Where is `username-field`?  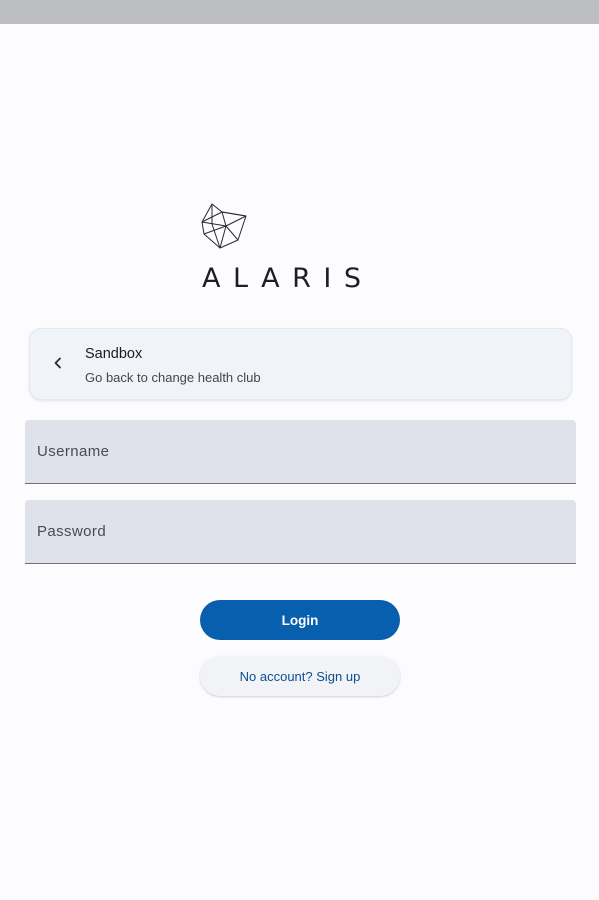 username-field is located at coordinates (300, 452).